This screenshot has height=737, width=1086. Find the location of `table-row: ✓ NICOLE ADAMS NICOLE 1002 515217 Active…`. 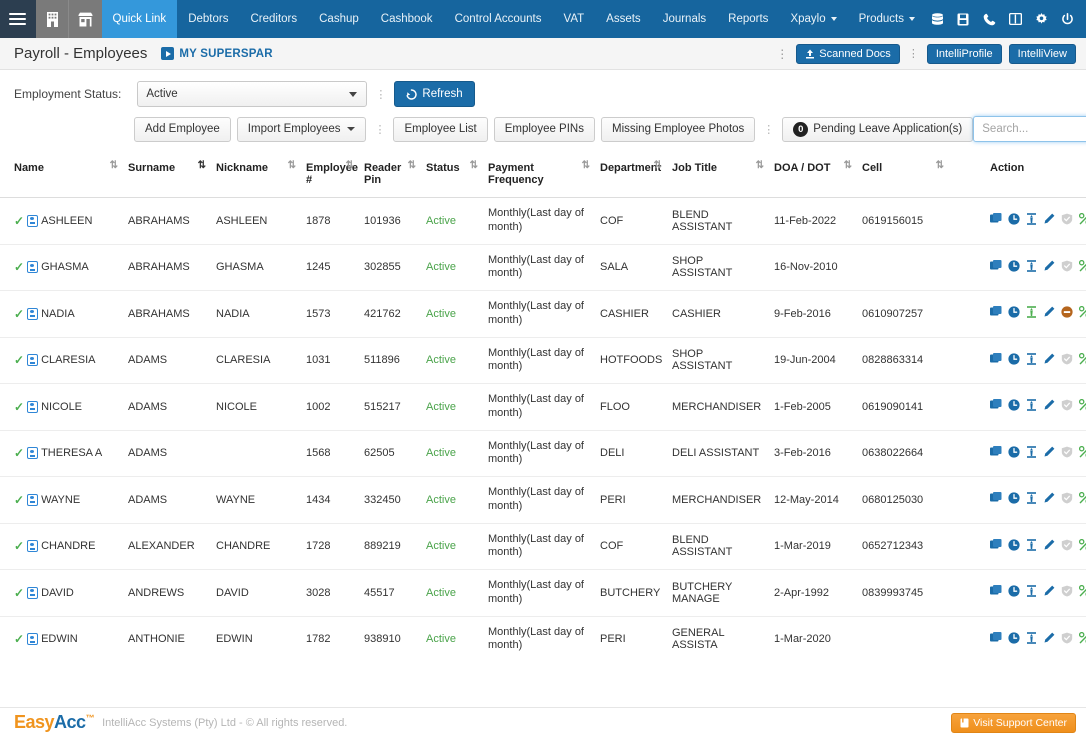

table-row: ✓ NICOLE ADAMS NICOLE 1002 515217 Active… is located at coordinates (543, 407).